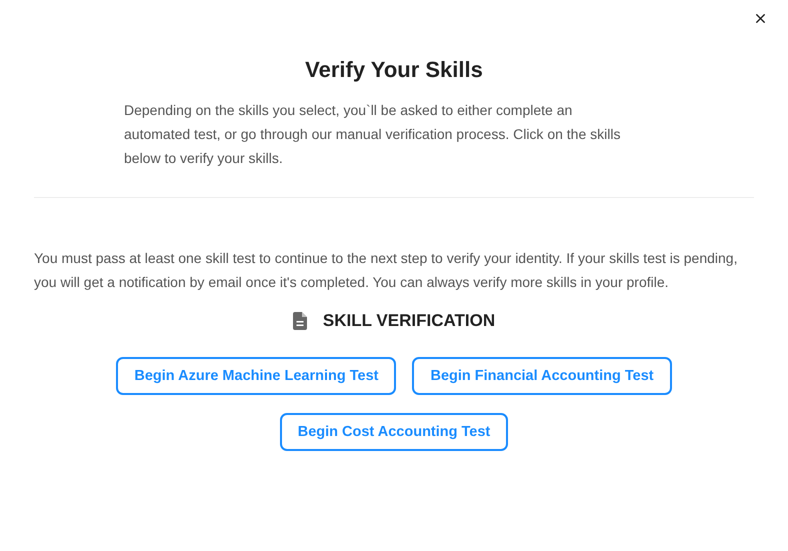 The image size is (788, 551). What do you see at coordinates (409, 321) in the screenshot?
I see `section-heading: SKILL VERIFICATION` at bounding box center [409, 321].